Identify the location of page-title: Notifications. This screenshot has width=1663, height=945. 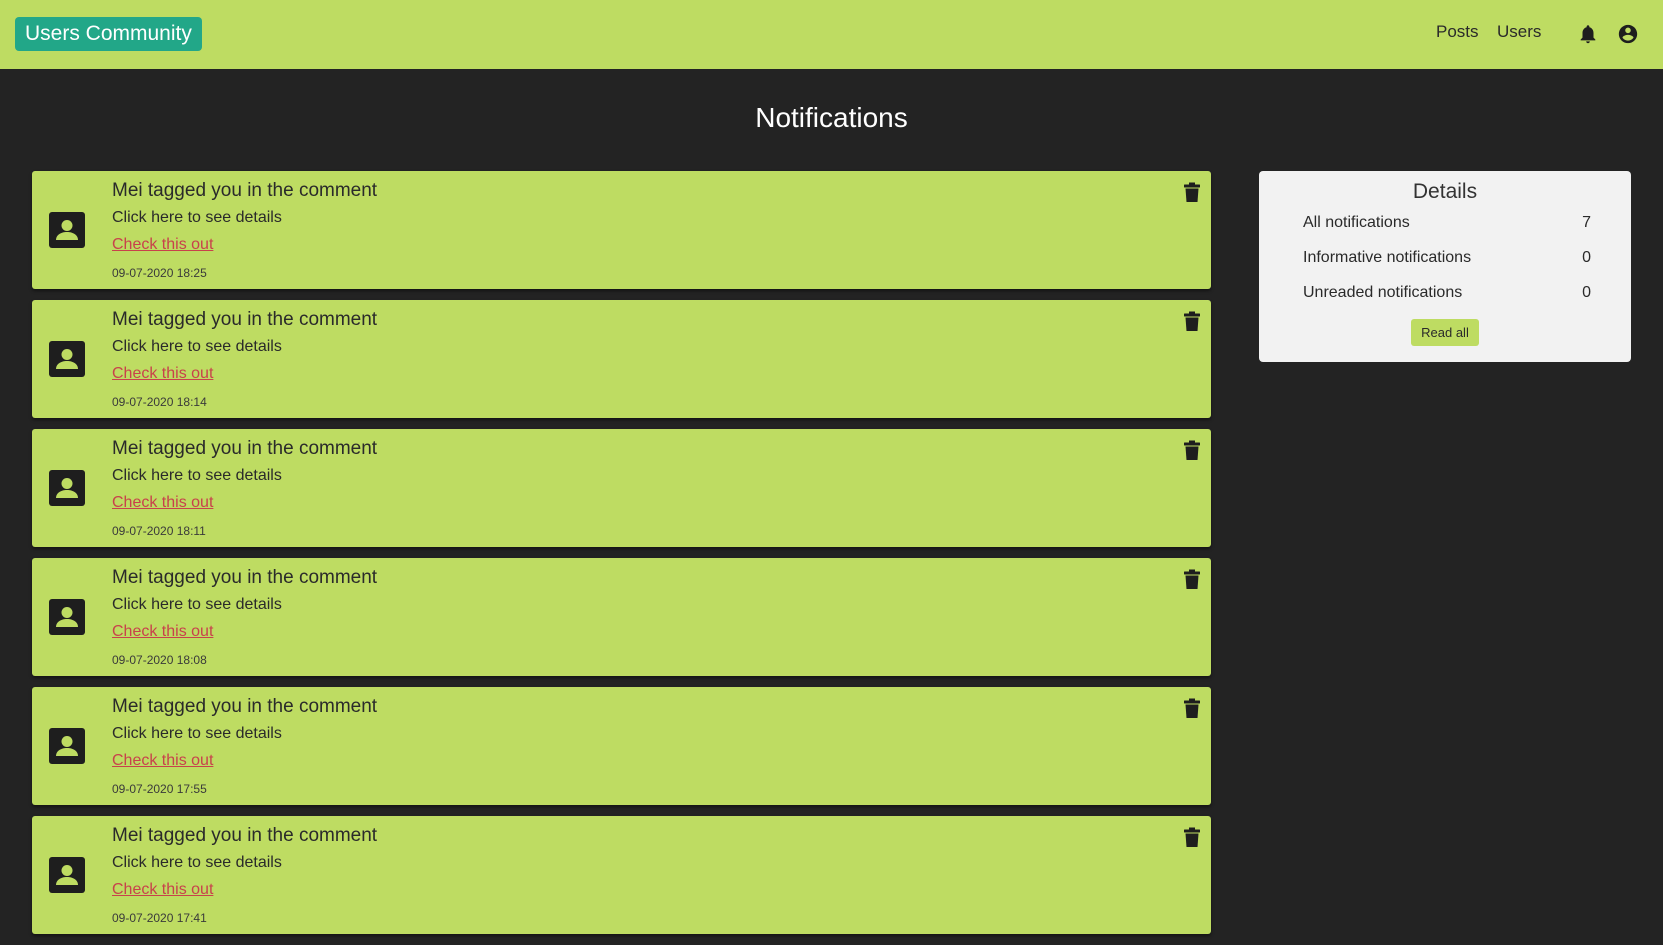
(831, 117).